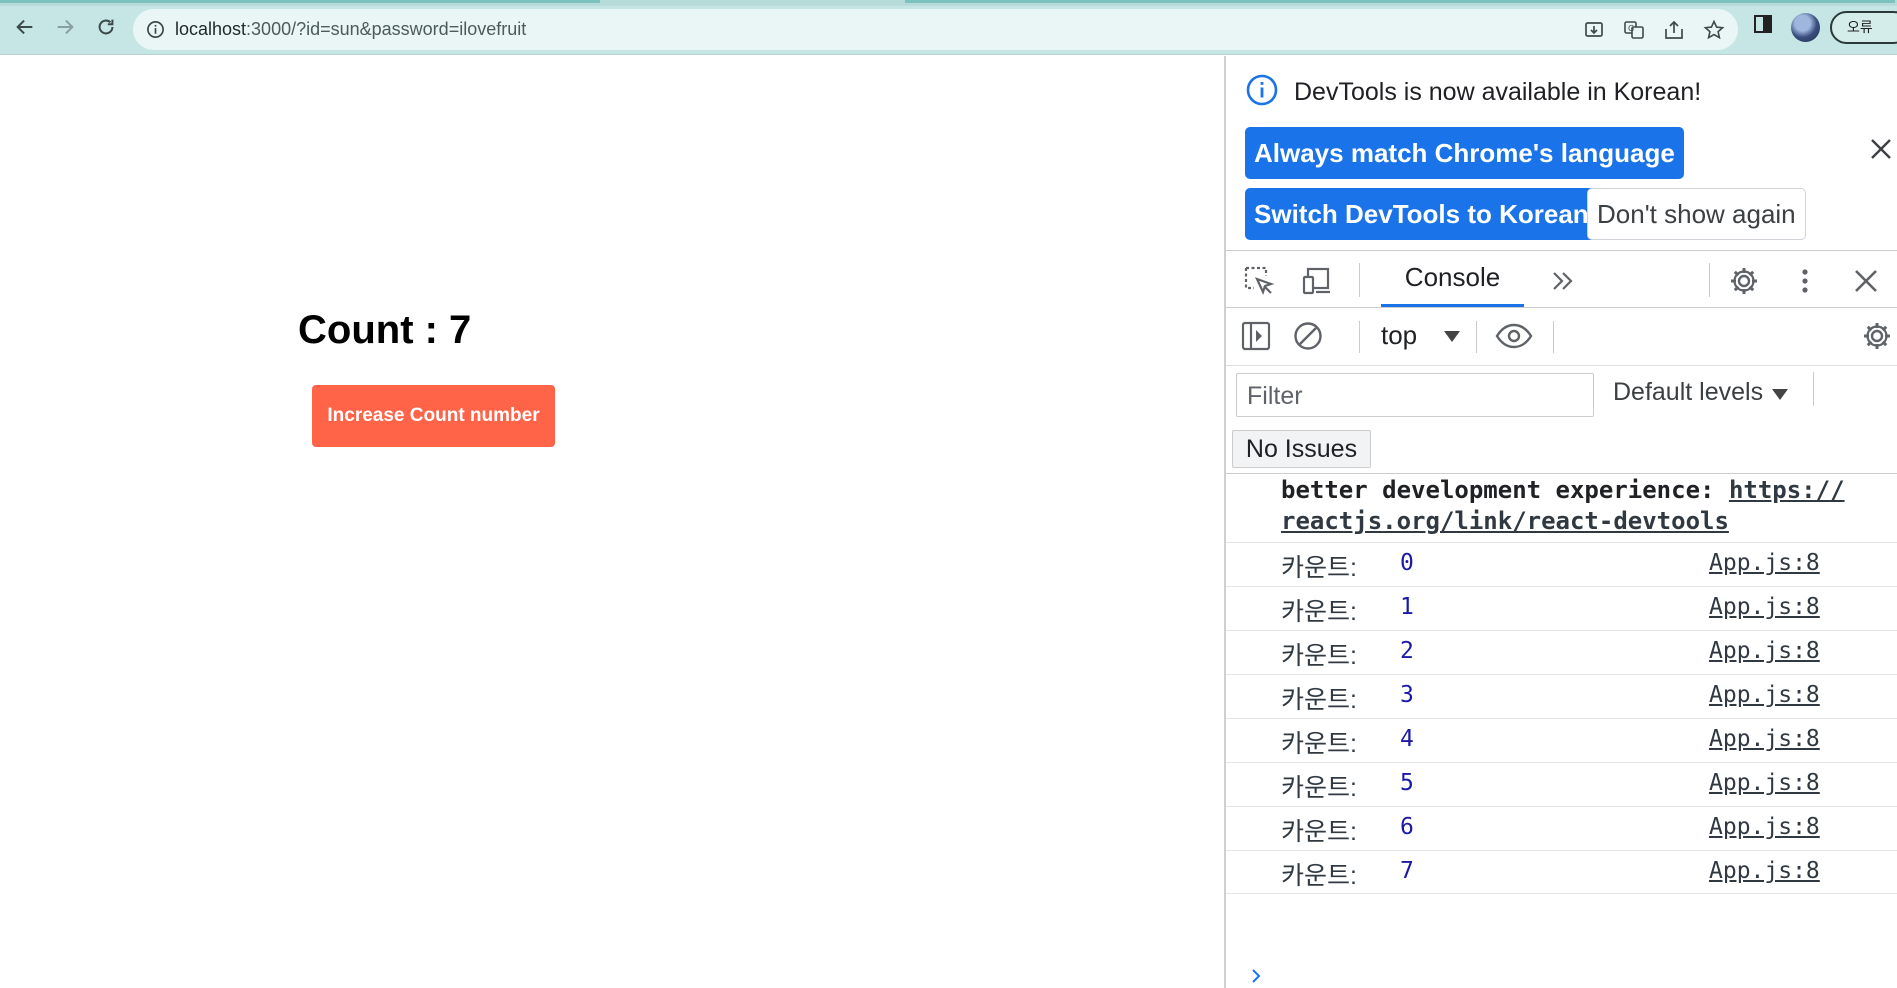 This screenshot has width=1897, height=988. I want to click on warning-link-part2: reactjs.org/link/react-devtools, so click(1505, 521).